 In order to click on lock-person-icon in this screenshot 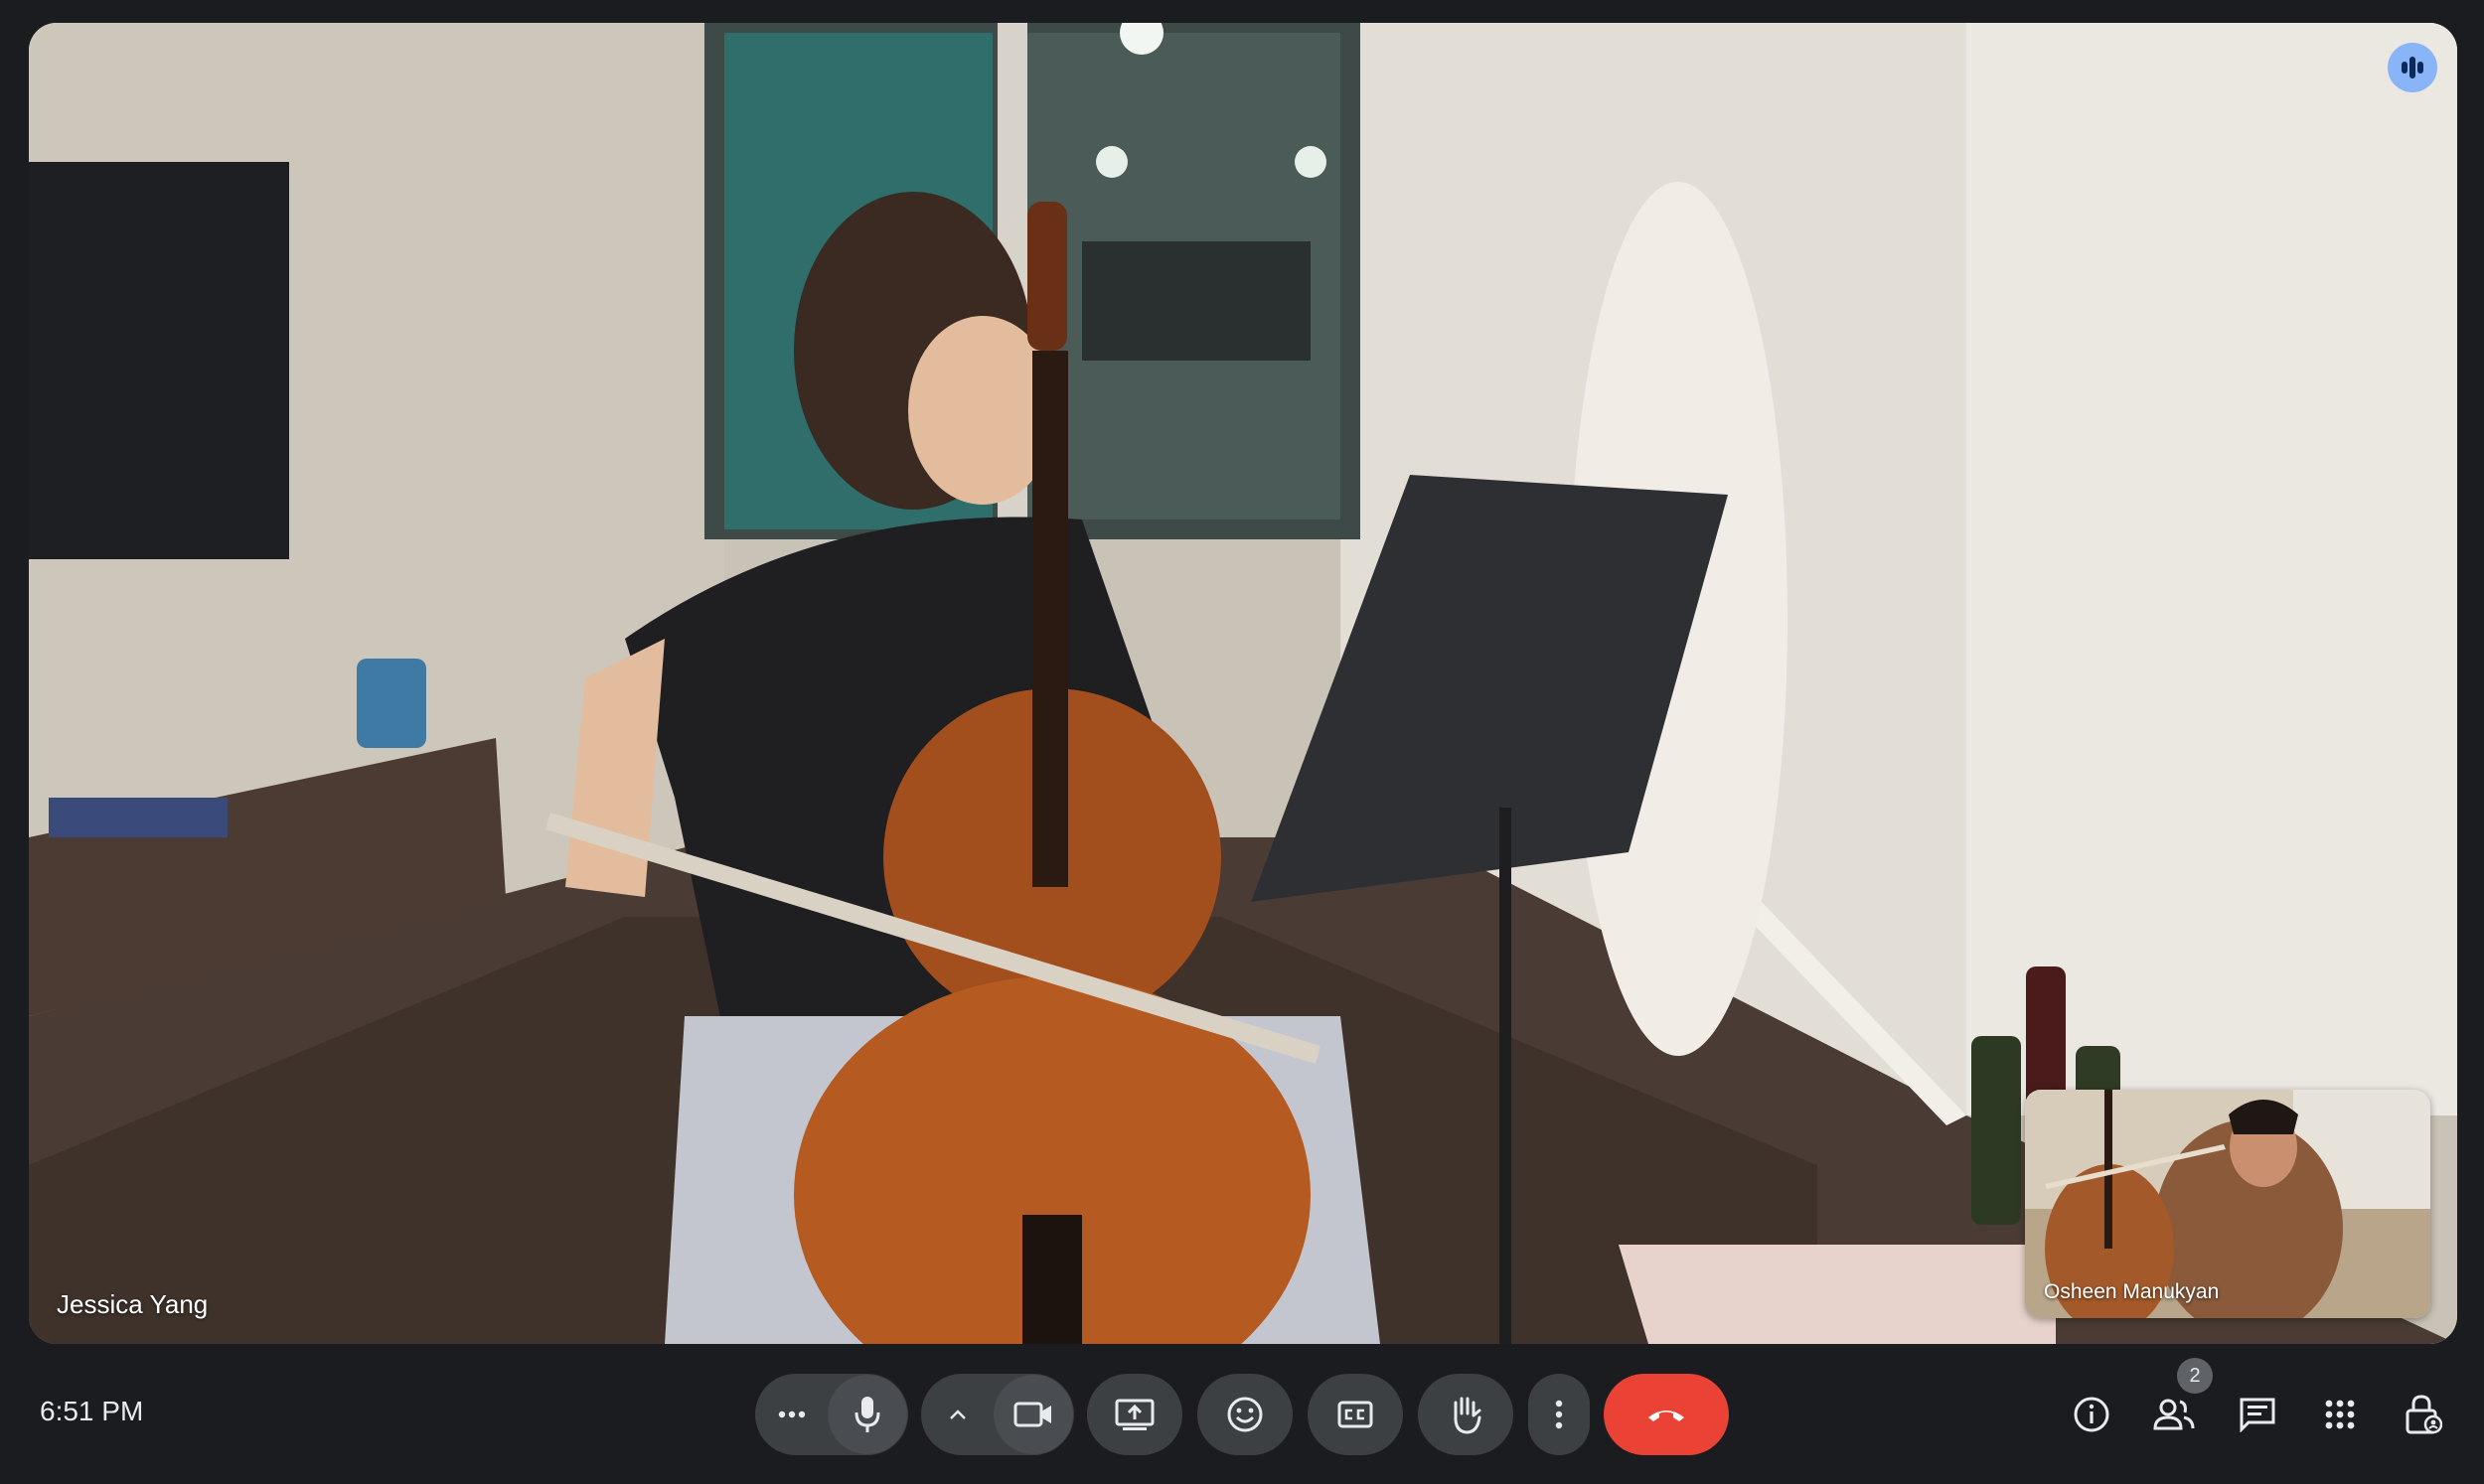, I will do `click(2424, 1414)`.